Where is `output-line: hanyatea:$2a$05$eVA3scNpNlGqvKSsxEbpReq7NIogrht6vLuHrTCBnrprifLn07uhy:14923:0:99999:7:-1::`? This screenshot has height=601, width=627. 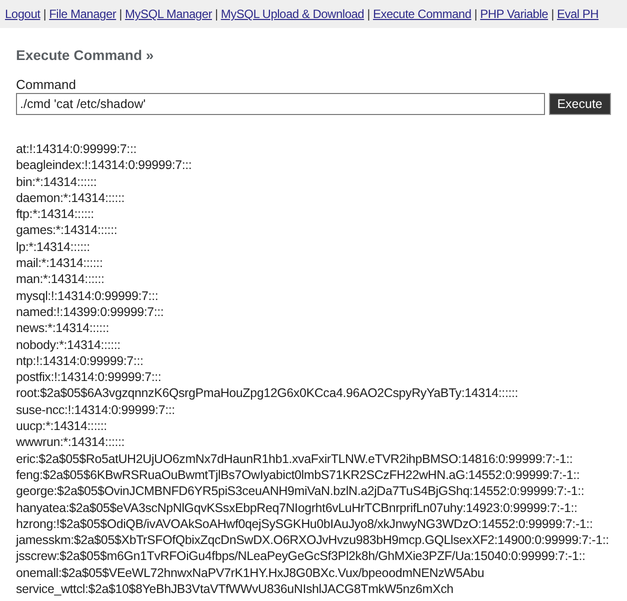 output-line: hanyatea:$2a$05$eVA3scNpNlGqvKSsxEbpReq7NIogrht6vLuHrTCBnrprifLn07uhy:14923:0:99999:7:-1:: is located at coordinates (297, 508).